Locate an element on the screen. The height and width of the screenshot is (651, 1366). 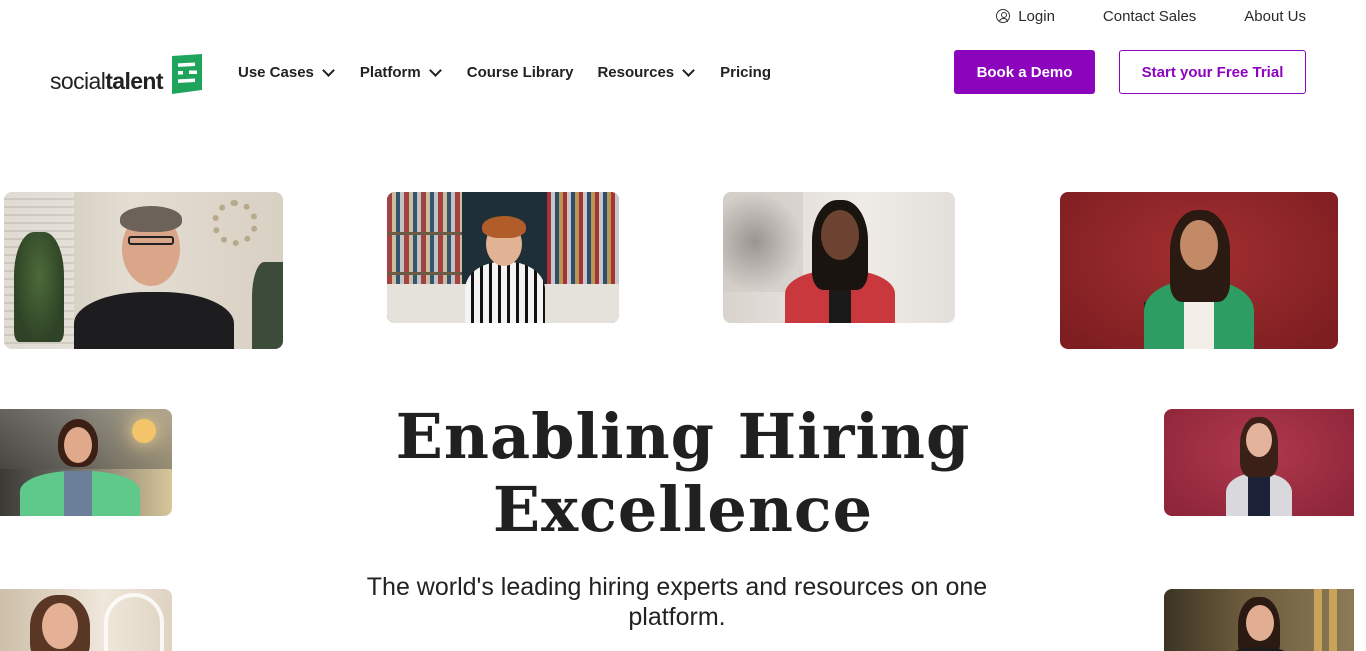
social-talent-logo-mark is located at coordinates (186, 74).